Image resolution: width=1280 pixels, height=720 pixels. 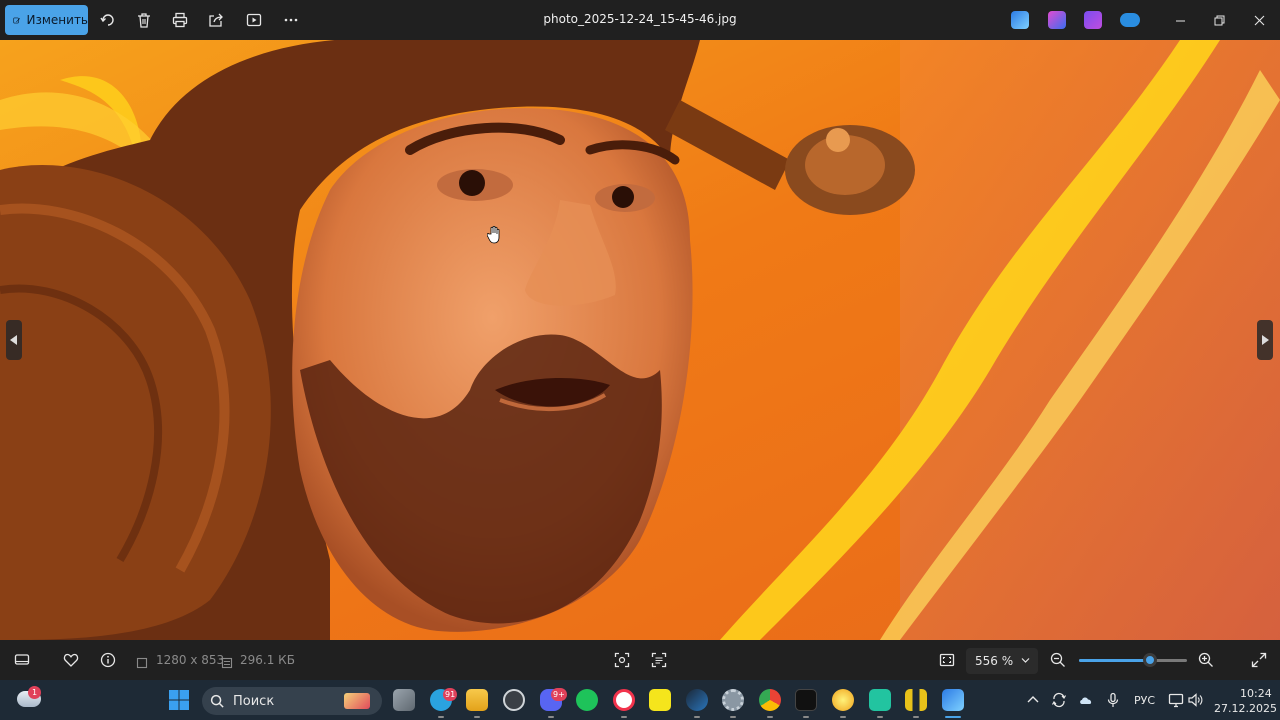 I want to click on zoom-level-dropdown: 556 %, so click(x=1002, y=661).